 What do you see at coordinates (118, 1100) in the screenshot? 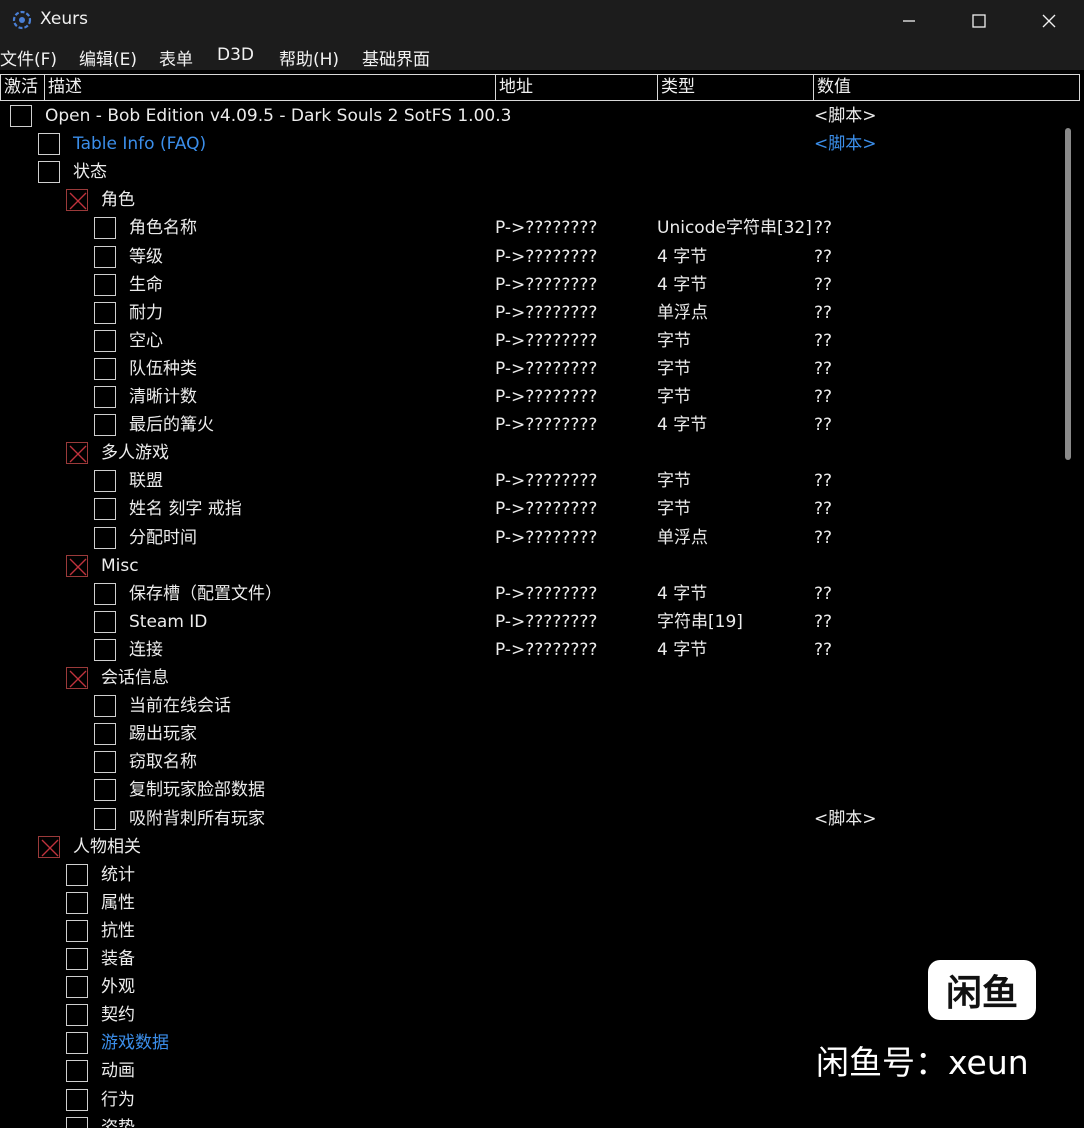
I see `row-description: 行为` at bounding box center [118, 1100].